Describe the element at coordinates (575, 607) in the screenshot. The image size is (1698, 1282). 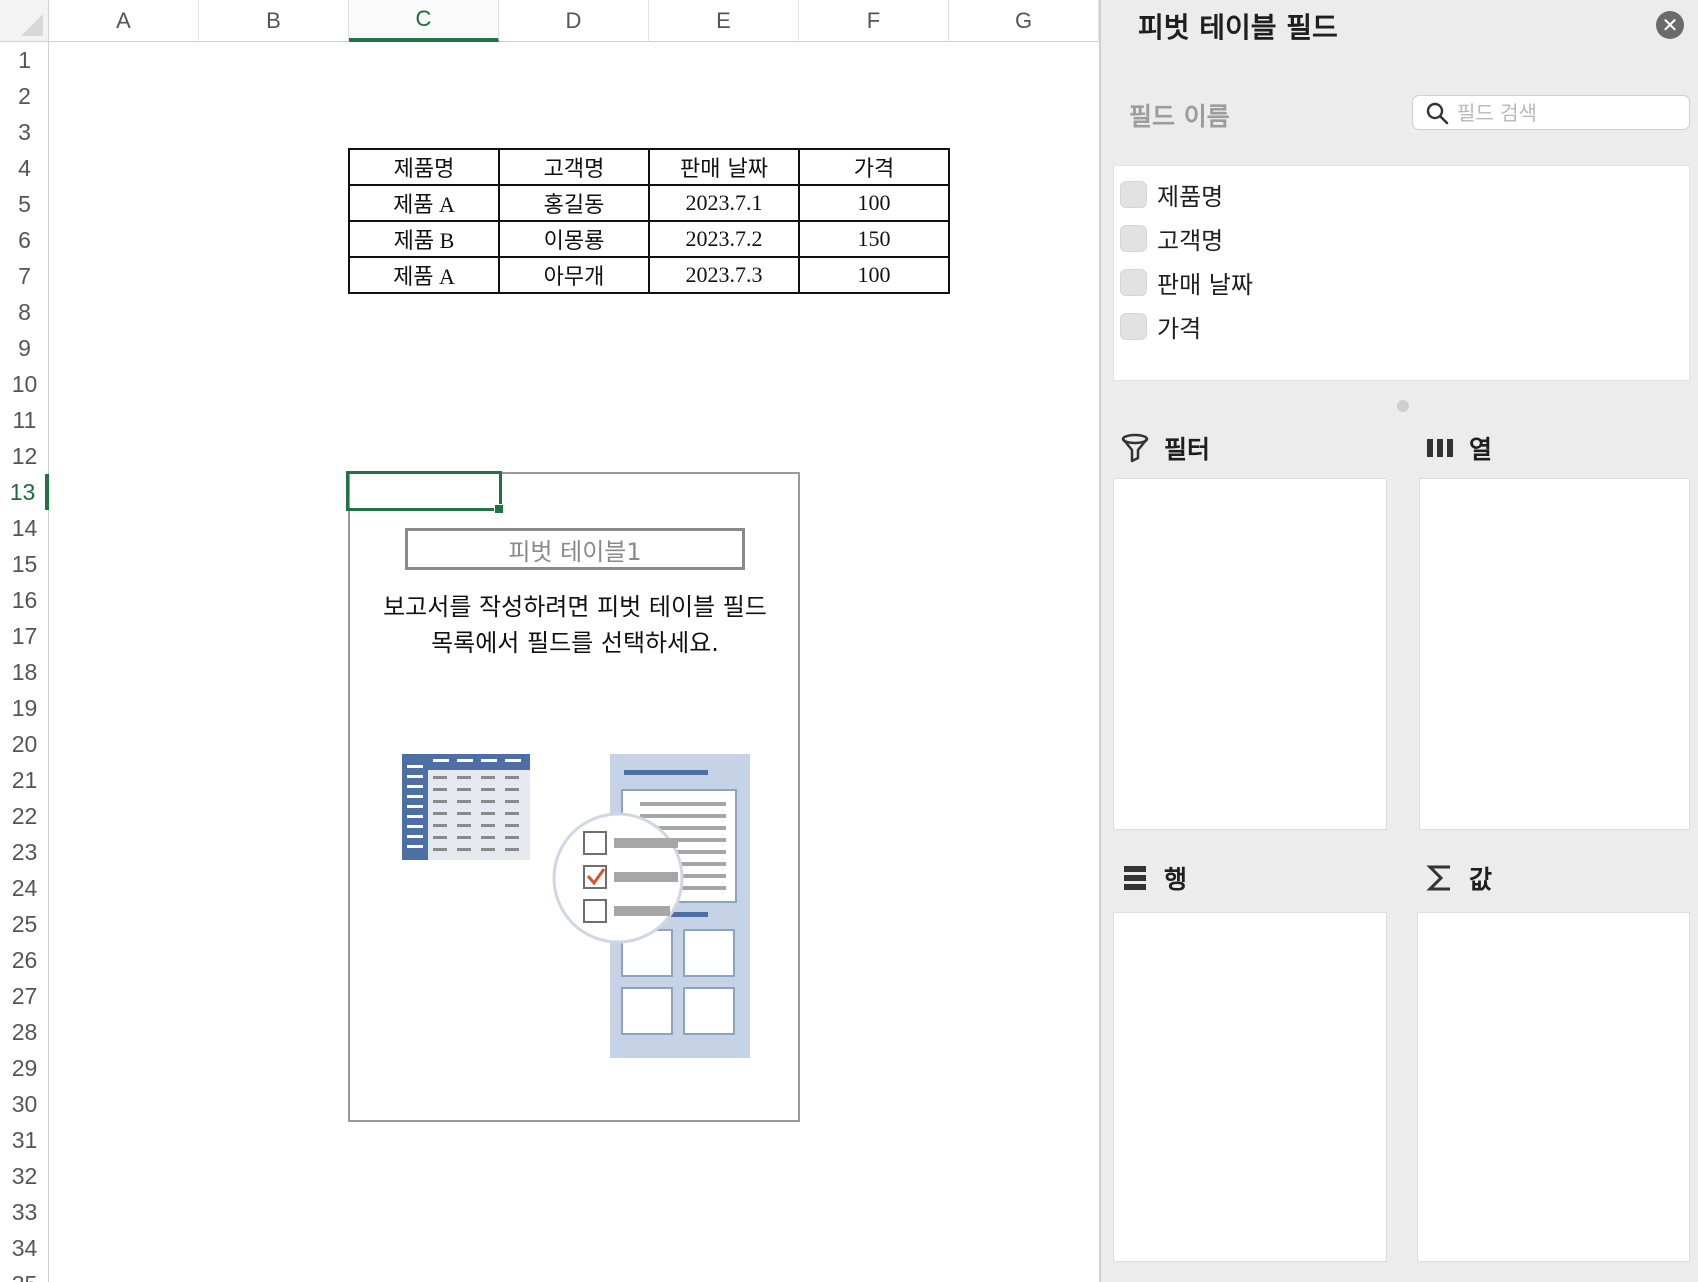
I see `pivot-instruction-line: 보고서를 작성하려면 피벗 테이블 필드` at that location.